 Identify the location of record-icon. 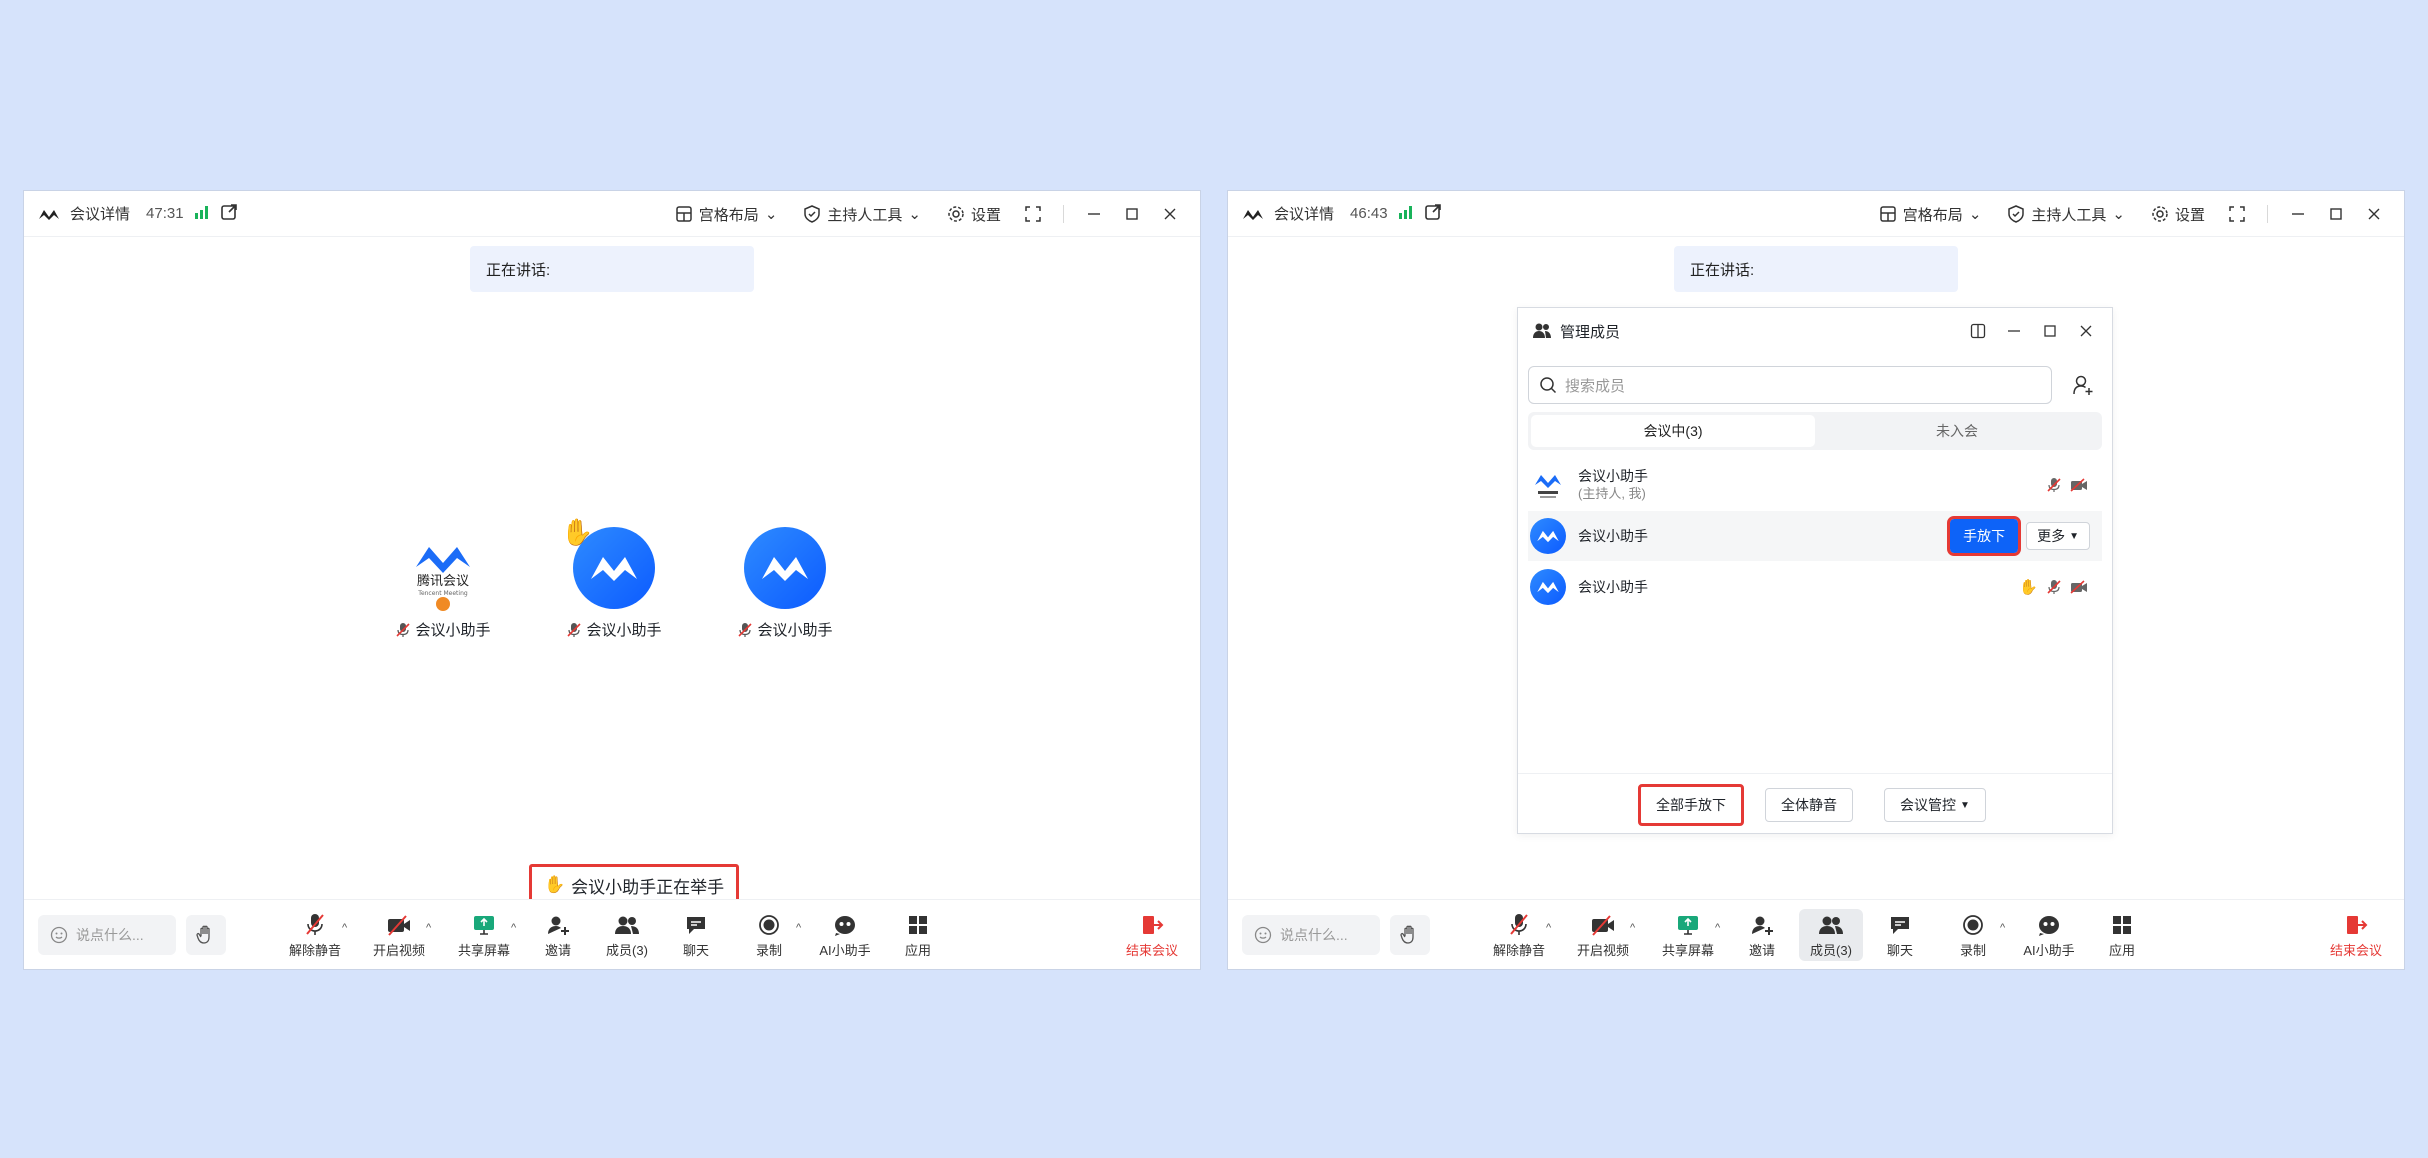
(1973, 925).